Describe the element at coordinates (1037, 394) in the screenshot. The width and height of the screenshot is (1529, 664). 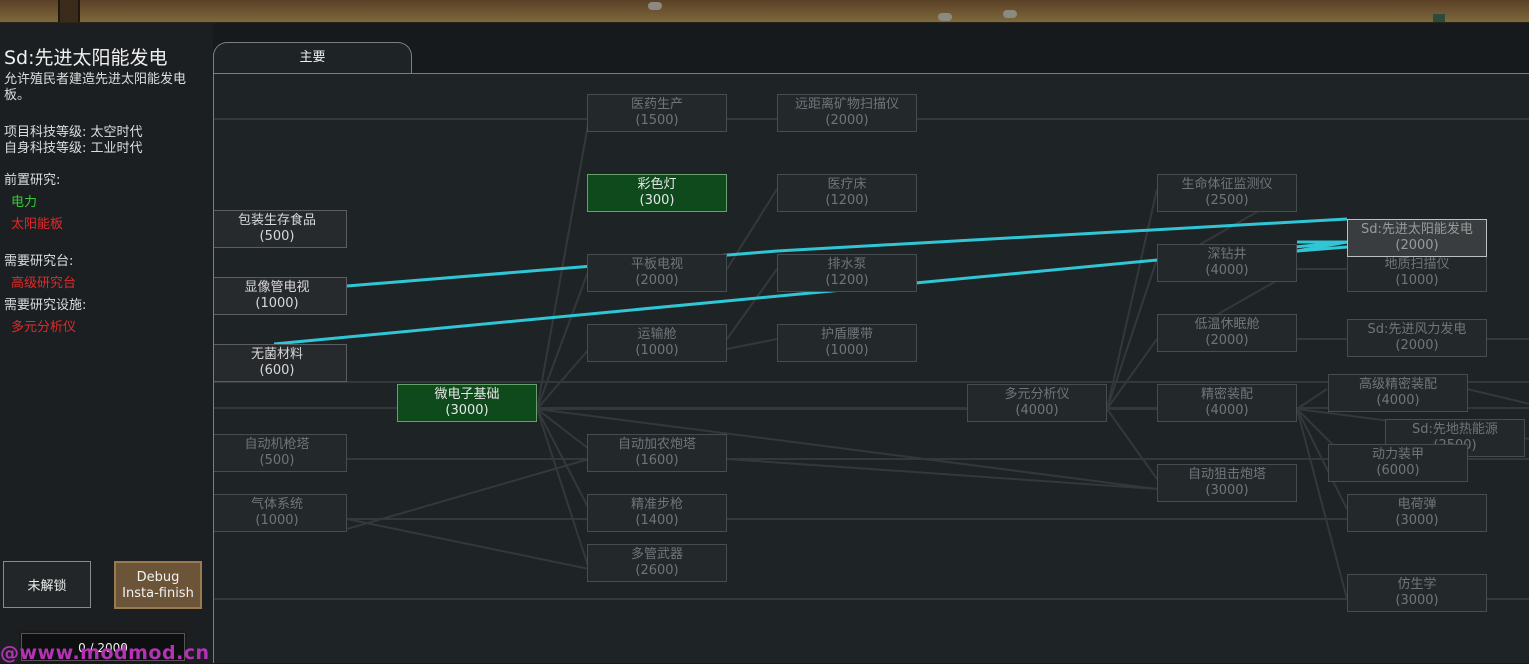
I see `research-node-name: 多元分析仪` at that location.